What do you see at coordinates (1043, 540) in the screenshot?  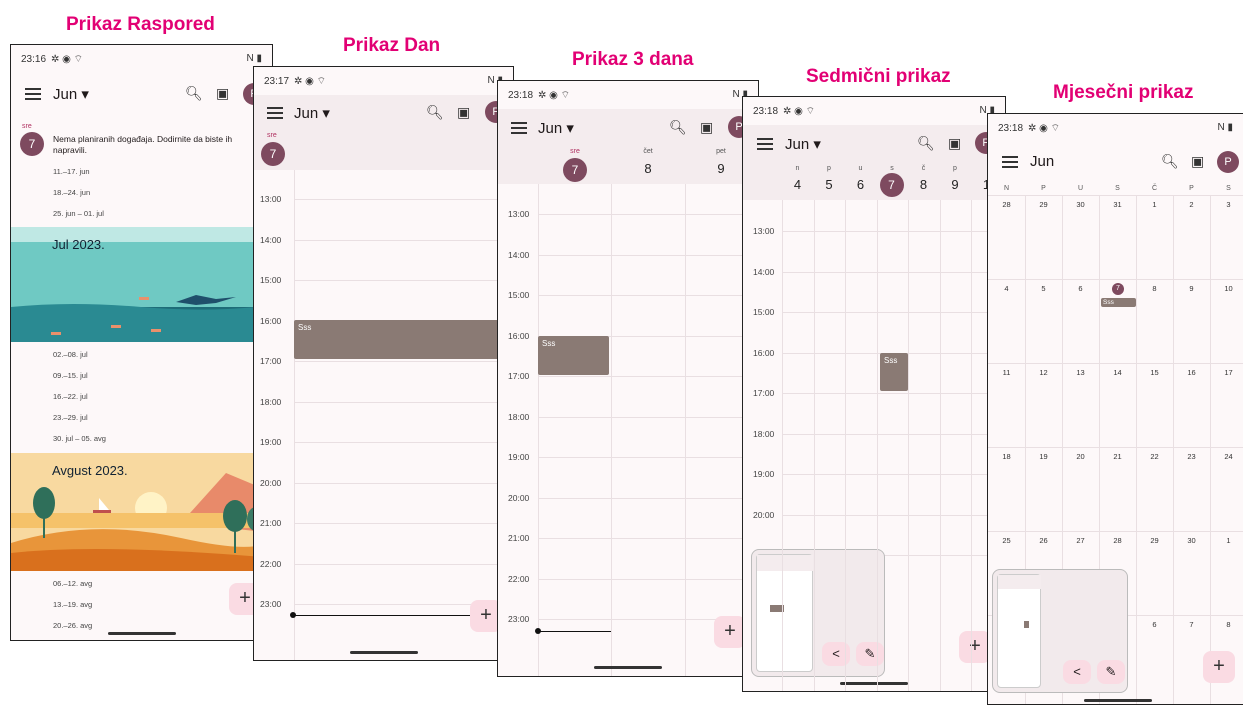 I see `month-day-cell: 26` at bounding box center [1043, 540].